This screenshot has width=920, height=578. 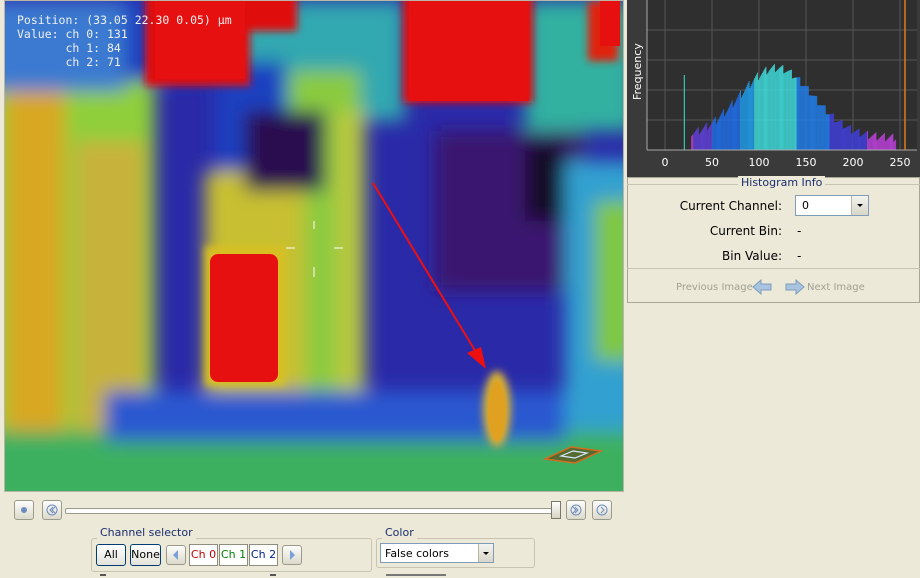 What do you see at coordinates (233, 555) in the screenshot?
I see `channel-1-toggle: Ch 1` at bounding box center [233, 555].